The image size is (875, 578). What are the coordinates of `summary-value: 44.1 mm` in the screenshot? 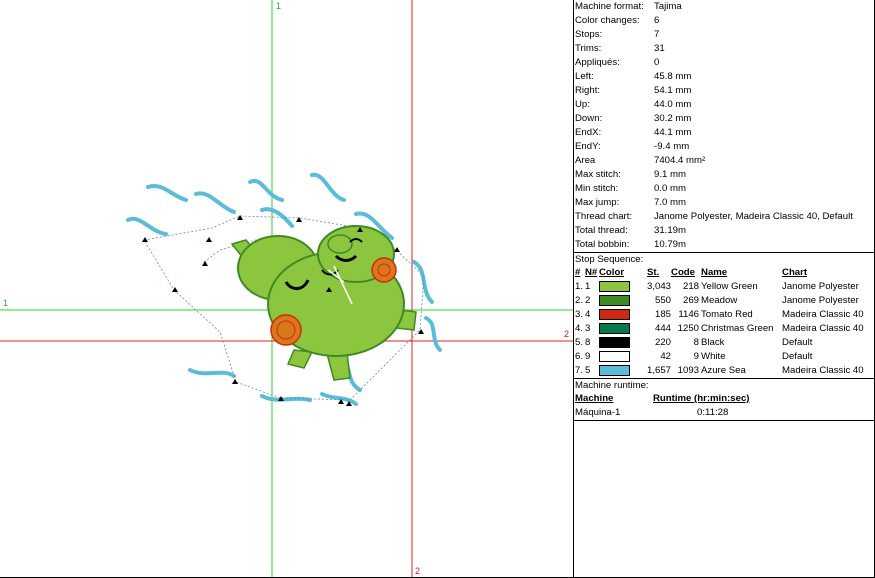 It's located at (673, 132).